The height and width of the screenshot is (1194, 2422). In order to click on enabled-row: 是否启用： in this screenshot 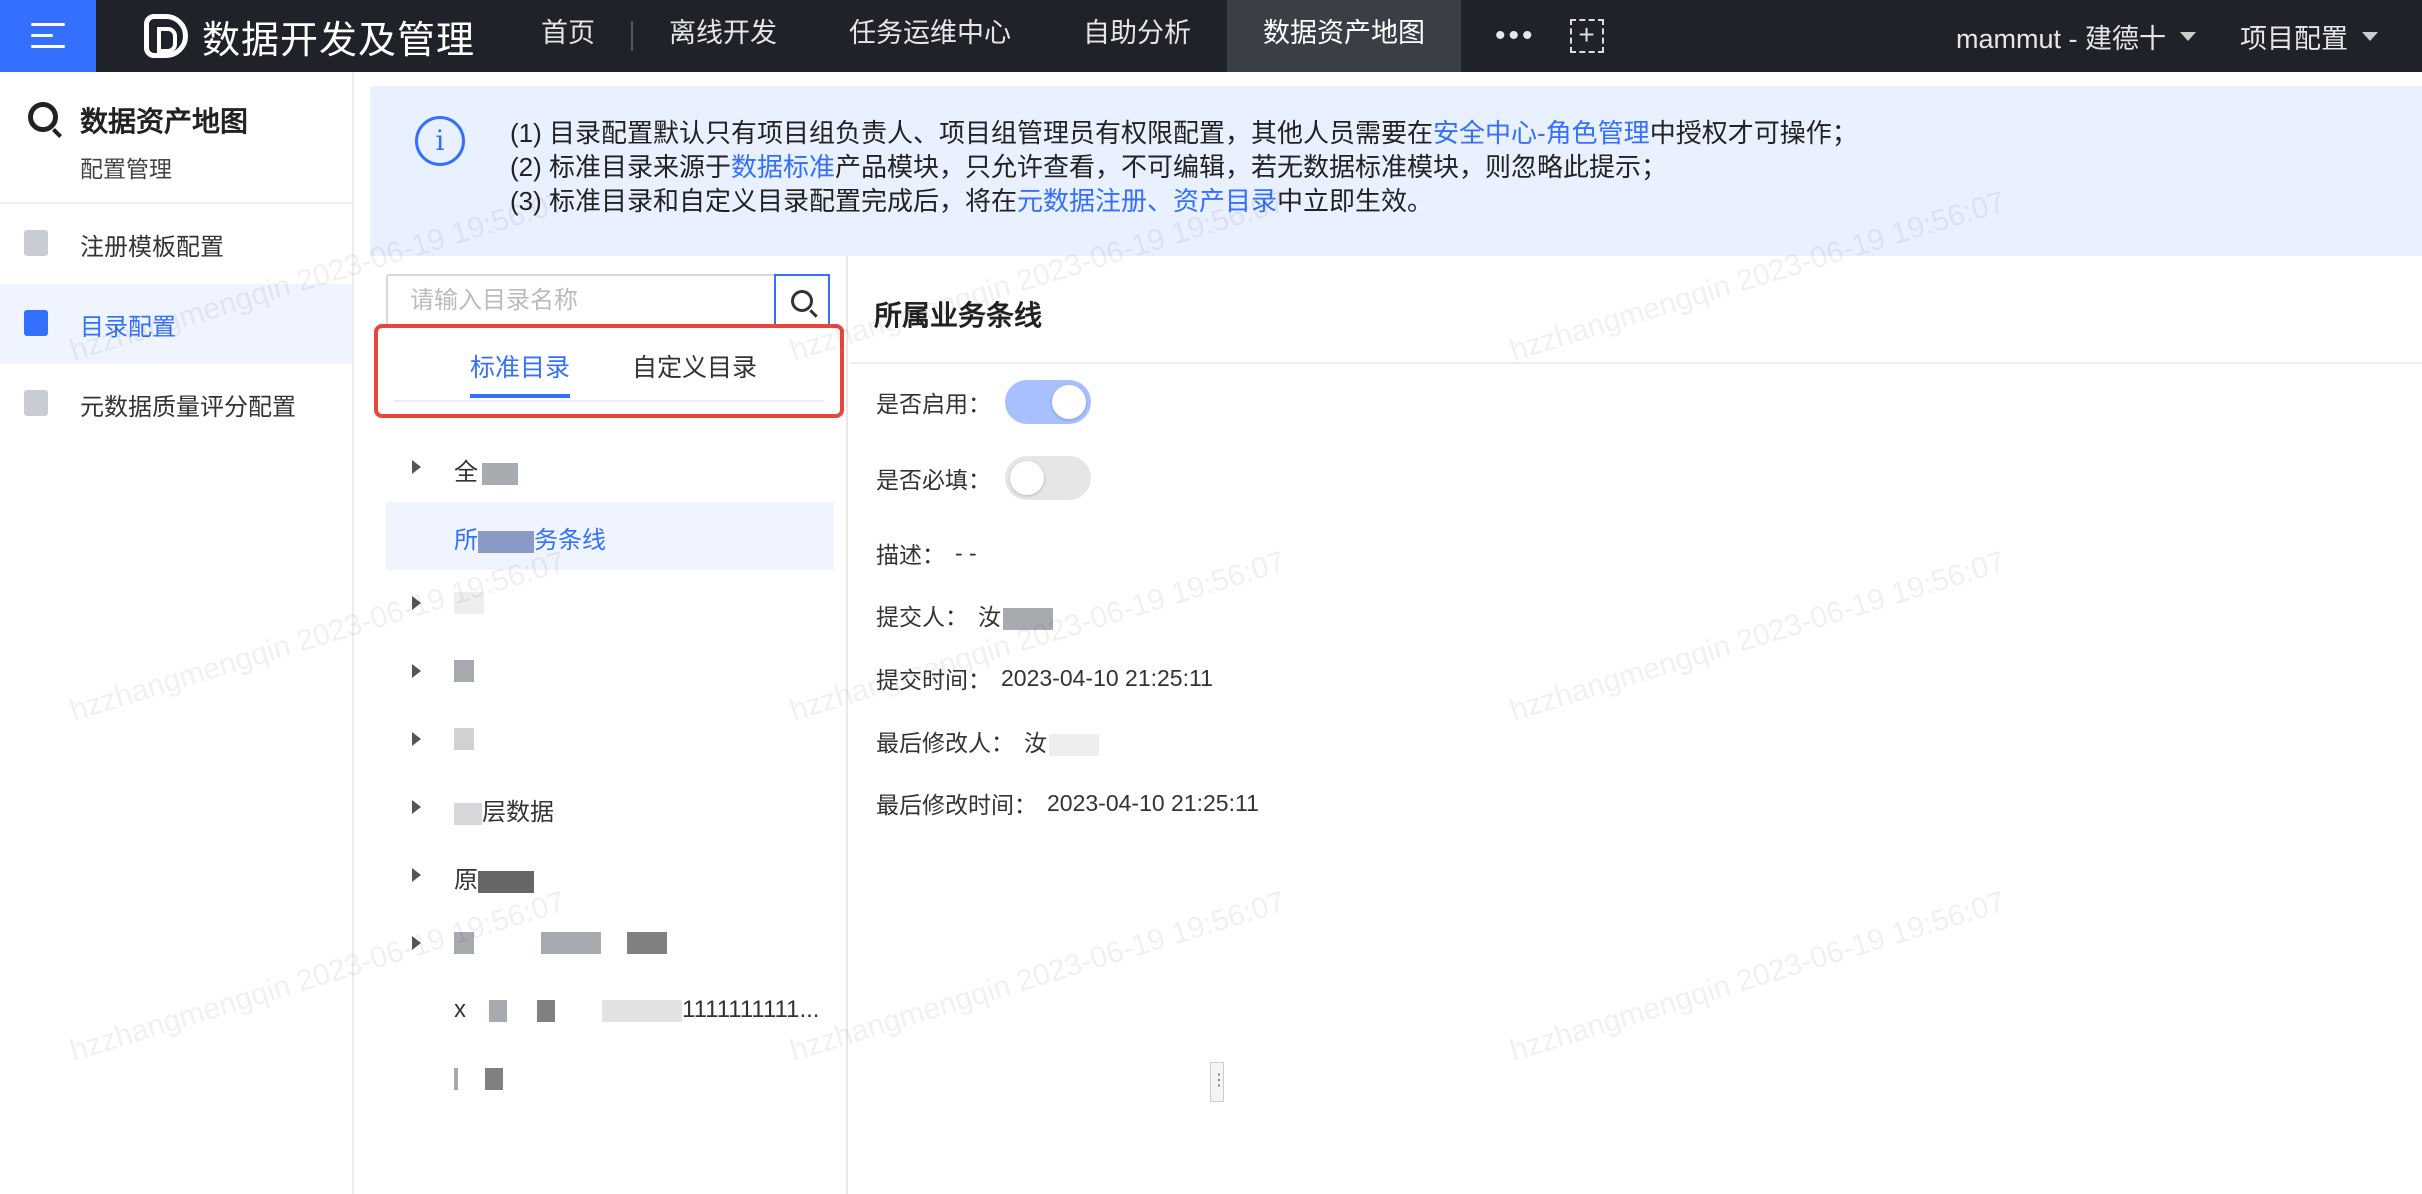, I will do `click(983, 402)`.